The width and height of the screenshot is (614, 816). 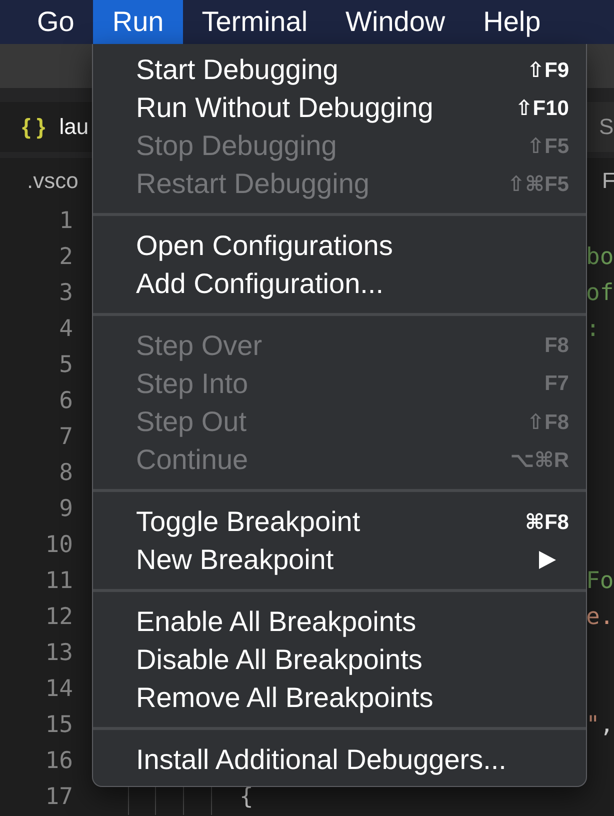 What do you see at coordinates (66, 473) in the screenshot?
I see `line-number: 8` at bounding box center [66, 473].